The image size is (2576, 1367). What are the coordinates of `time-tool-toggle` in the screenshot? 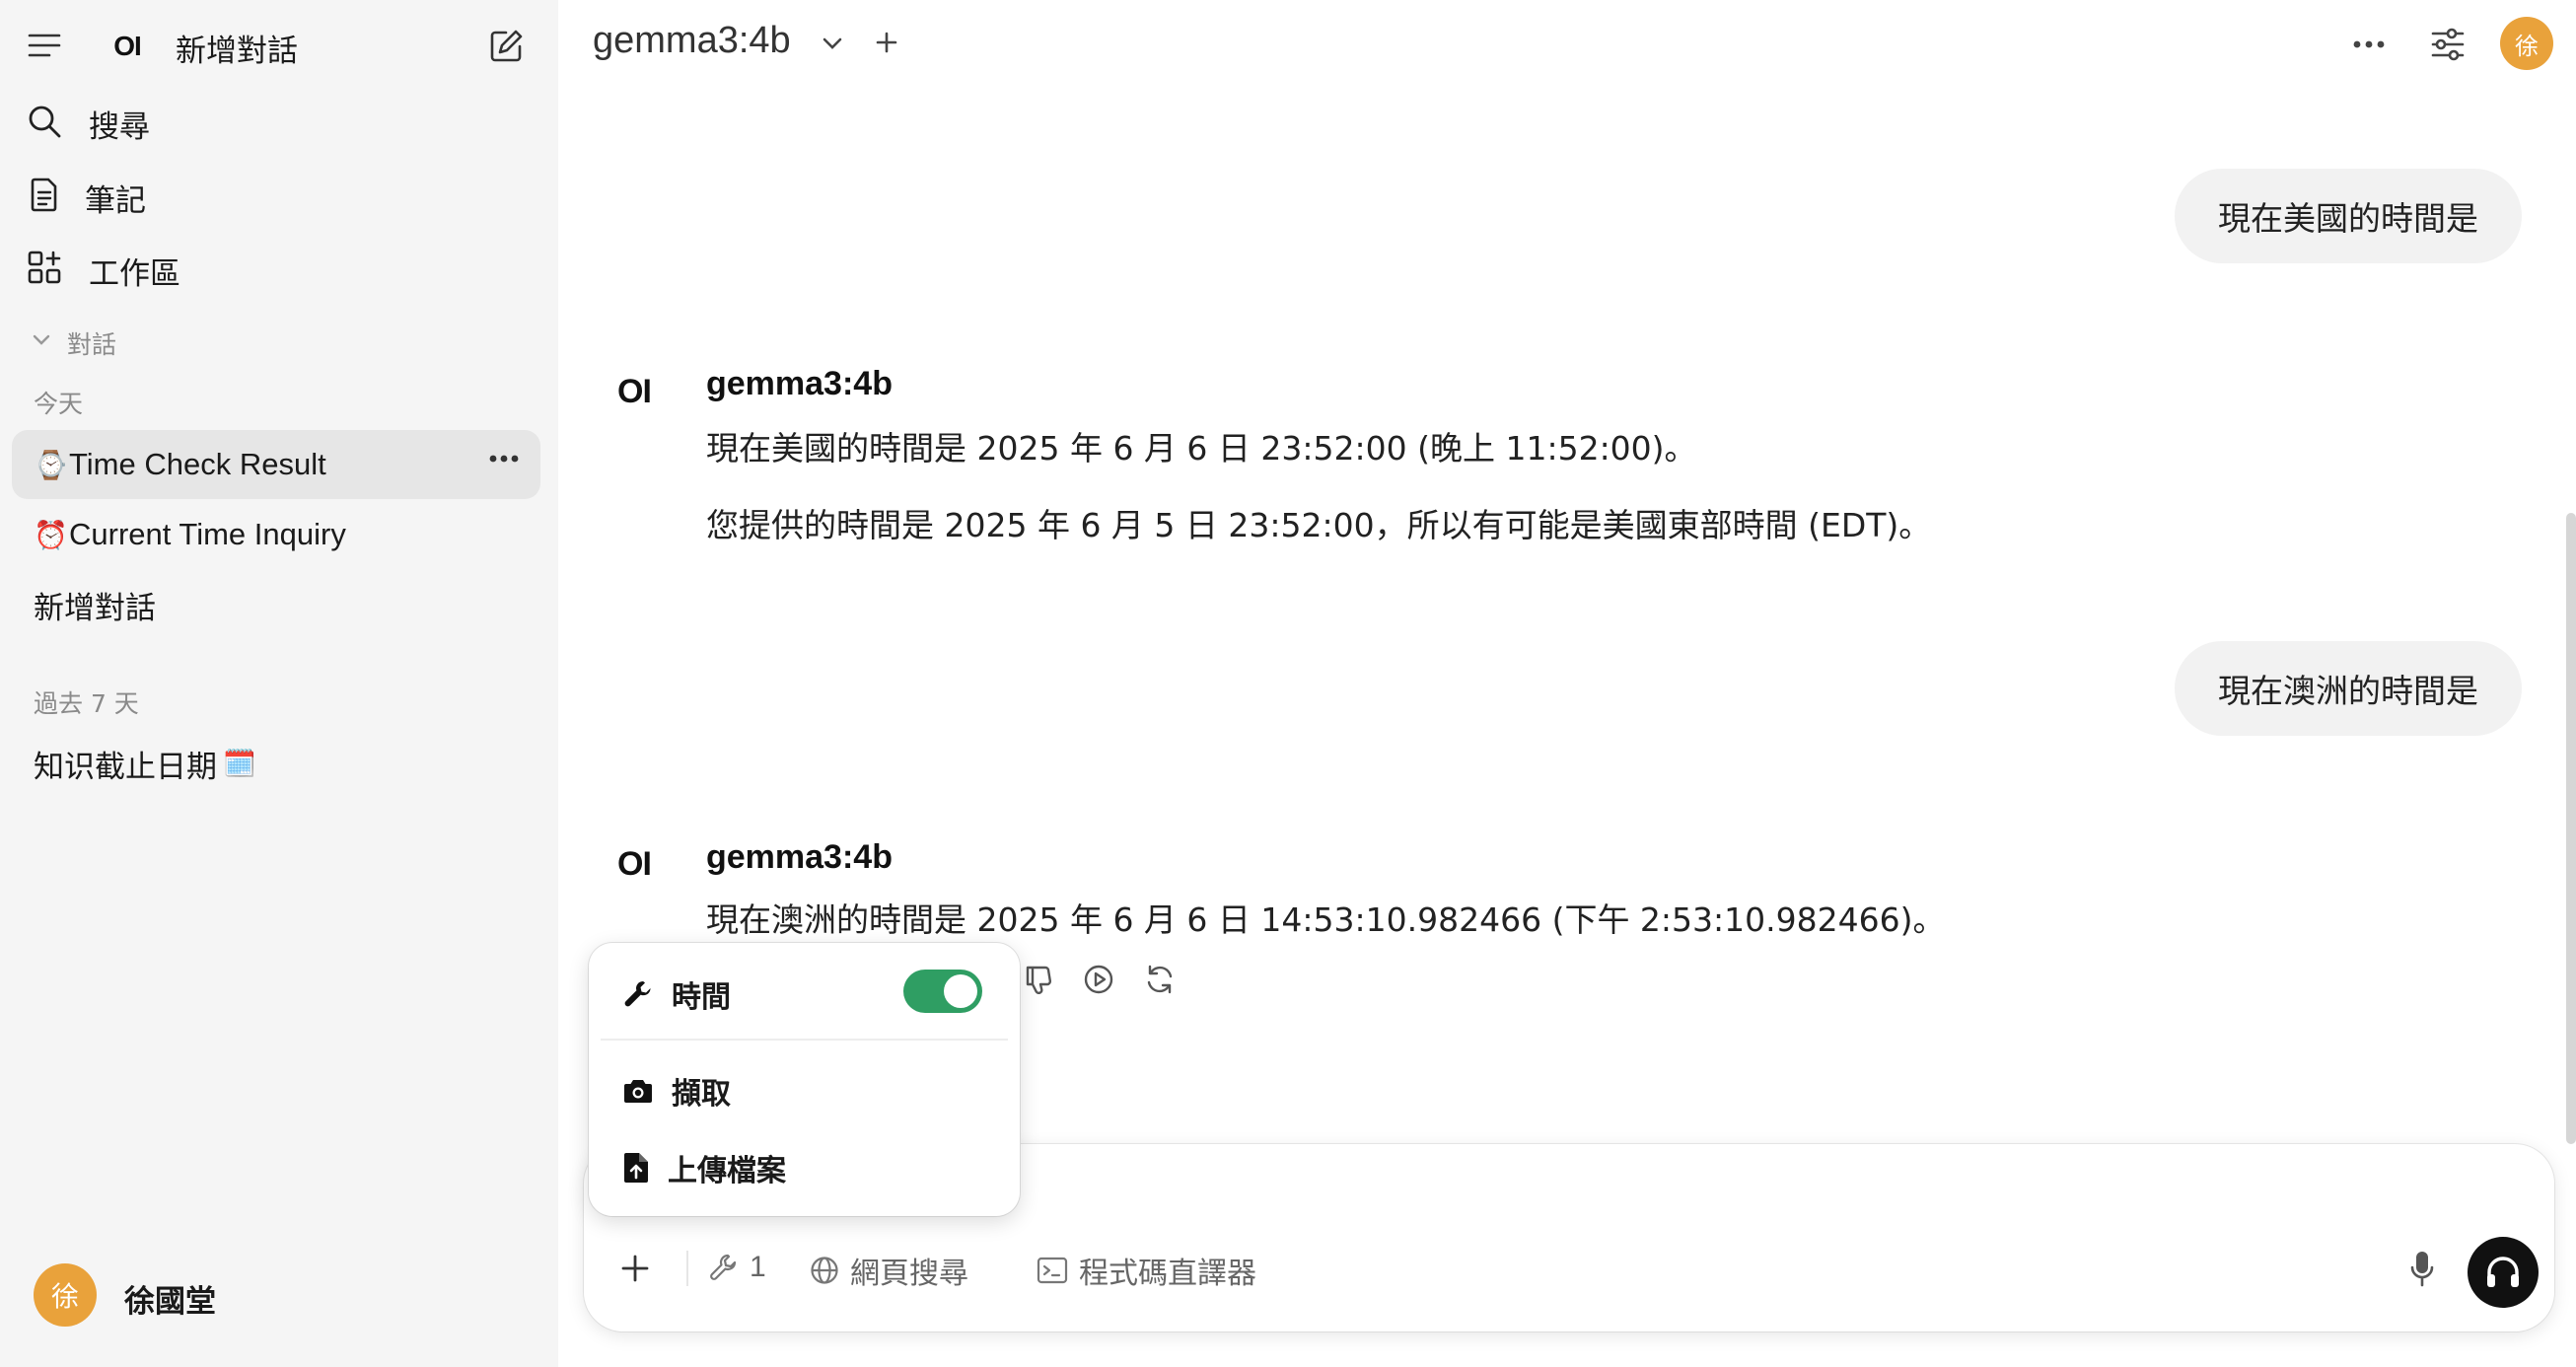 It's located at (943, 992).